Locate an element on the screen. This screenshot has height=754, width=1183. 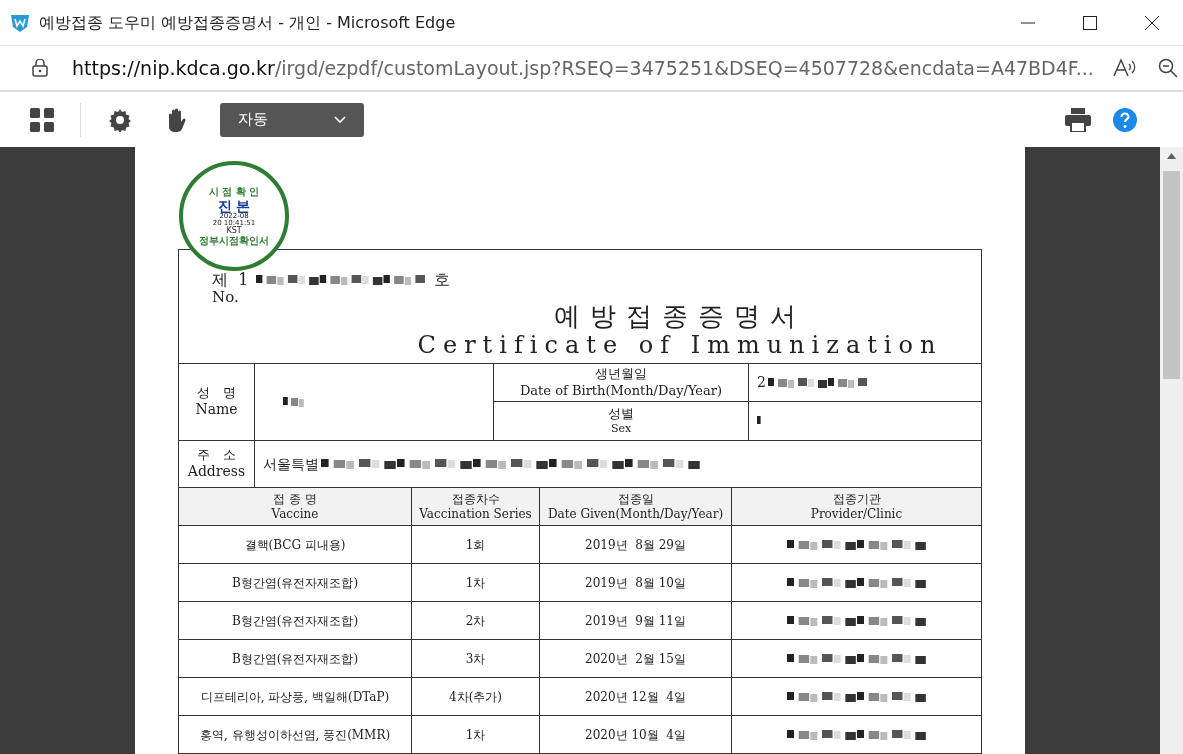
series-cell: 4차(추가) is located at coordinates (476, 696).